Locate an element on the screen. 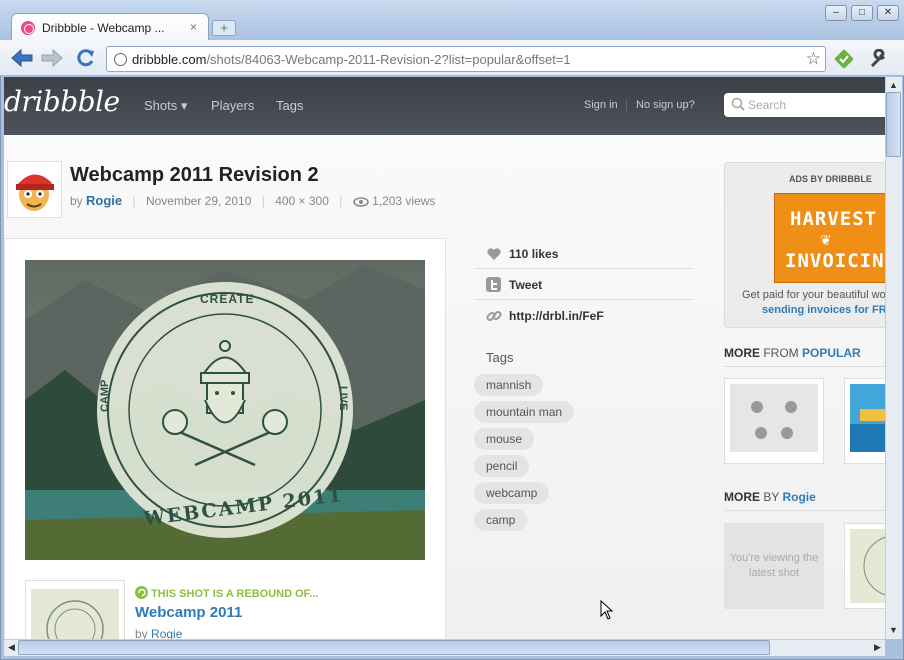 The height and width of the screenshot is (660, 904). latest-shot-placeholder: You're viewing the latest shot is located at coordinates (774, 566).